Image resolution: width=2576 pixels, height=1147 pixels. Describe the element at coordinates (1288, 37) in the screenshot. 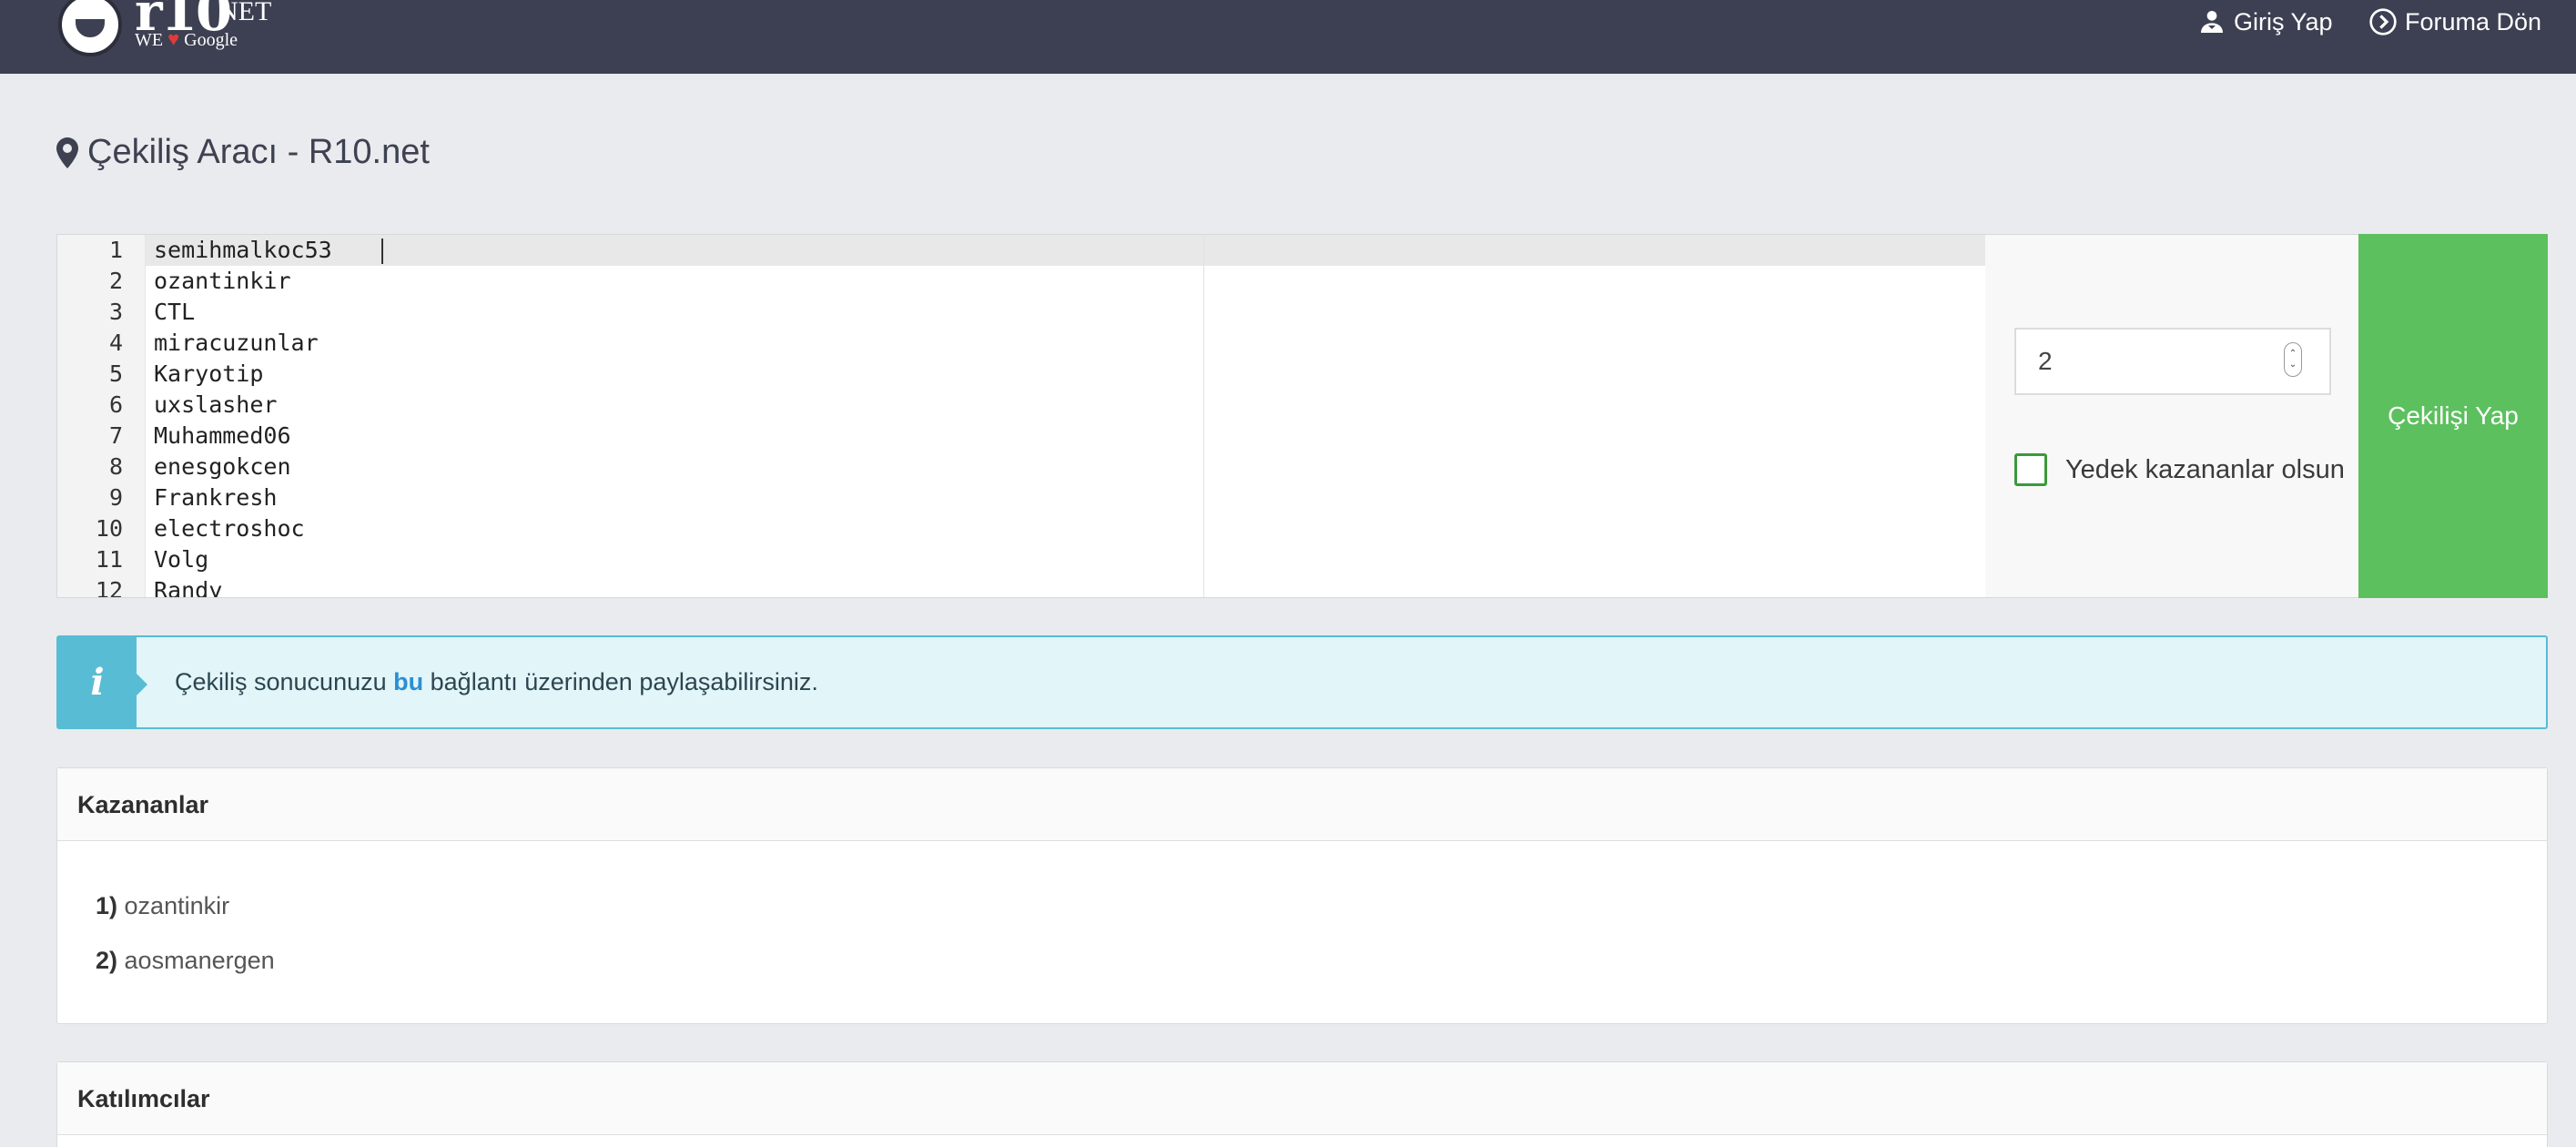

I see `top-navbar: r10 NET WE ♥ Google Giriş Yap Foruma Dön` at that location.